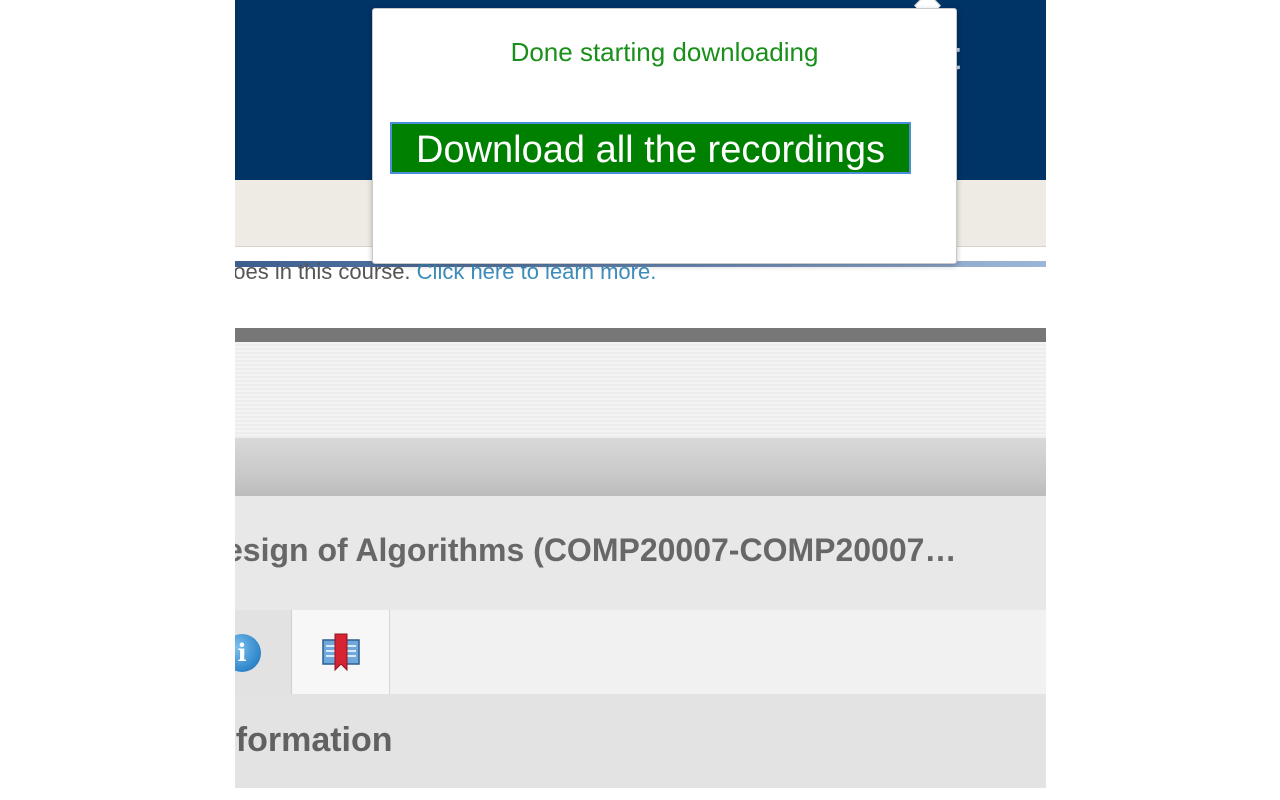 The image size is (1280, 800). What do you see at coordinates (341, 652) in the screenshot?
I see `book-icon` at bounding box center [341, 652].